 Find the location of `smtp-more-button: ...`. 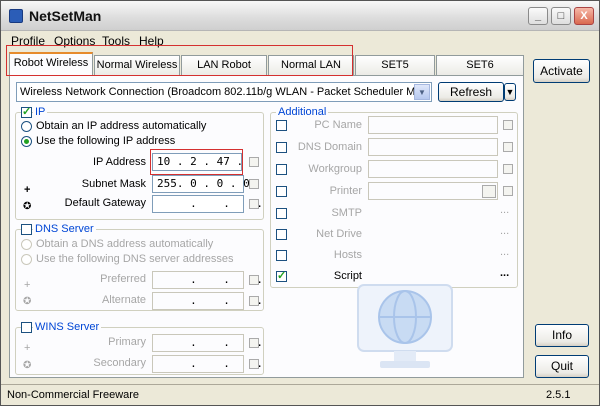

smtp-more-button: ... is located at coordinates (504, 210).